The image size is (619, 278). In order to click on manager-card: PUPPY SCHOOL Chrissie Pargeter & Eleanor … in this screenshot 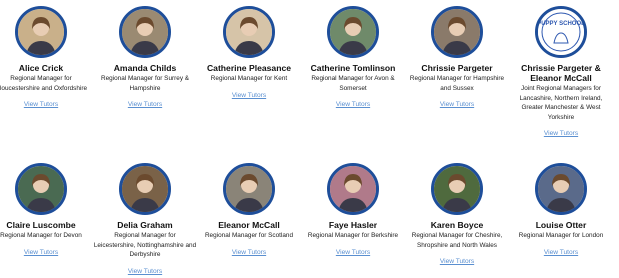, I will do `click(561, 73)`.